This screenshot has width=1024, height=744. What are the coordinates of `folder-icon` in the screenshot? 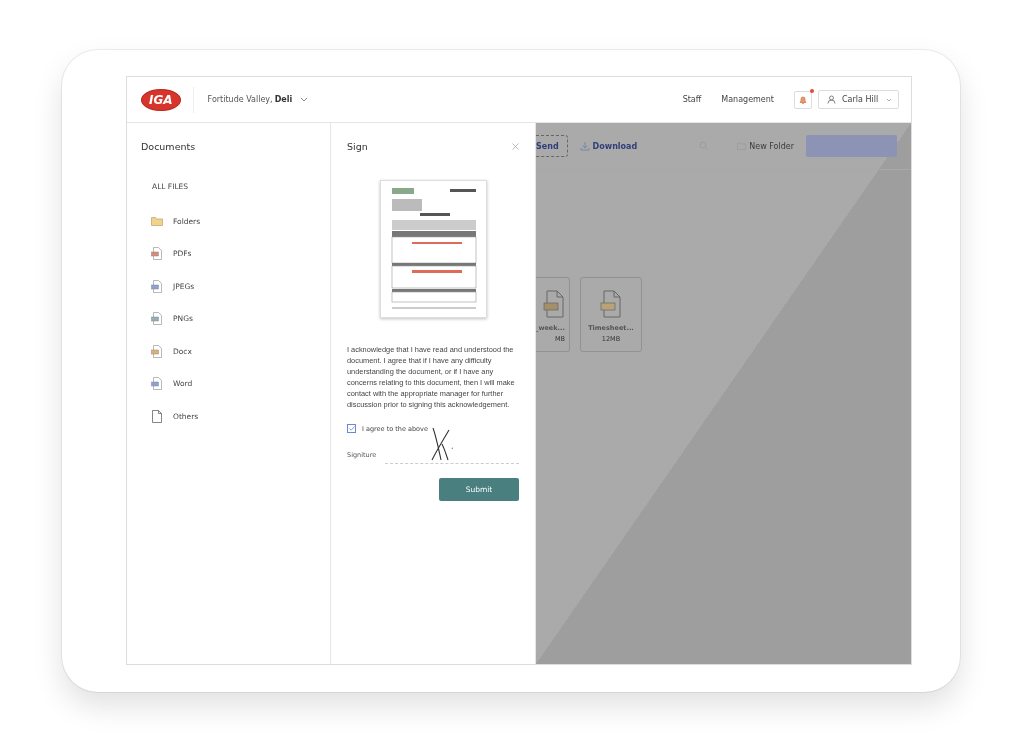 It's located at (157, 221).